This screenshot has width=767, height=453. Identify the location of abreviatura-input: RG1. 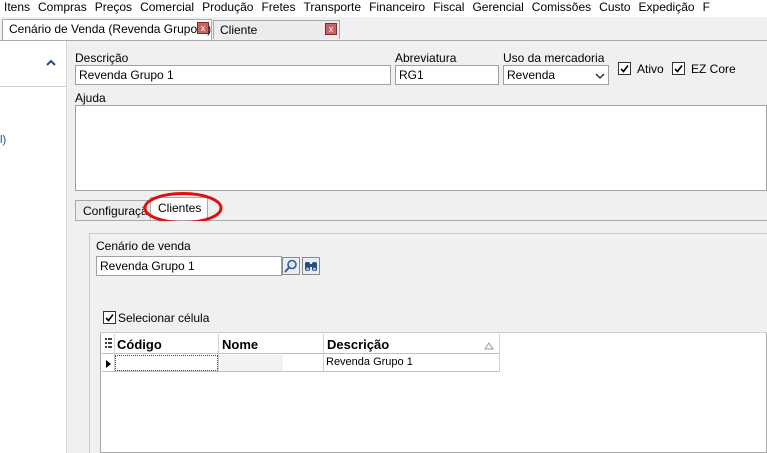
(447, 75).